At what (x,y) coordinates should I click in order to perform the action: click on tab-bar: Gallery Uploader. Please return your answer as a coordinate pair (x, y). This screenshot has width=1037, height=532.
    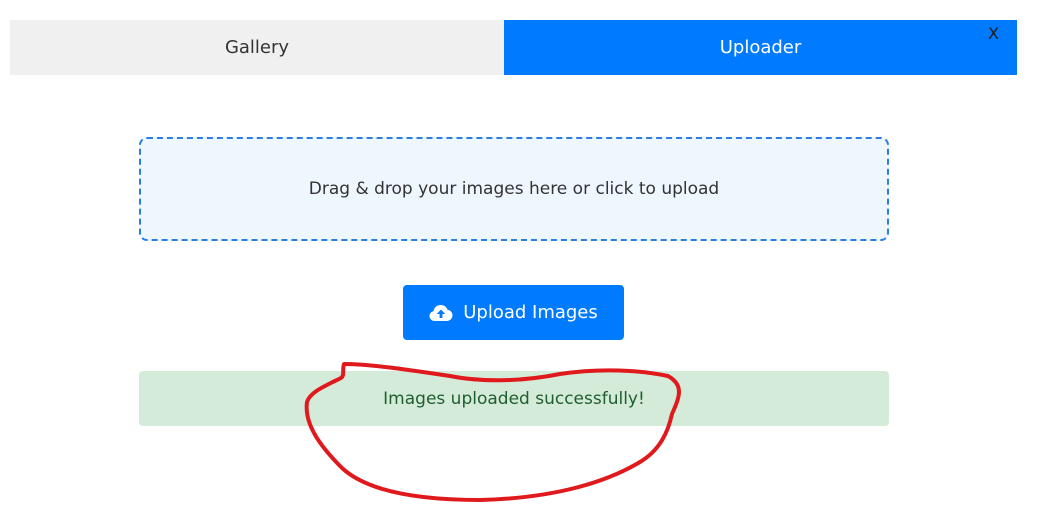
    Looking at the image, I should click on (513, 47).